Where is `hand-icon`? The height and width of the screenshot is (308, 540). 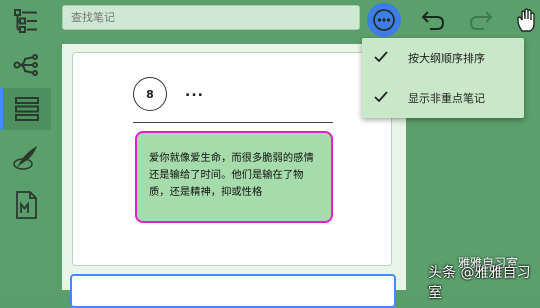 hand-icon is located at coordinates (526, 20).